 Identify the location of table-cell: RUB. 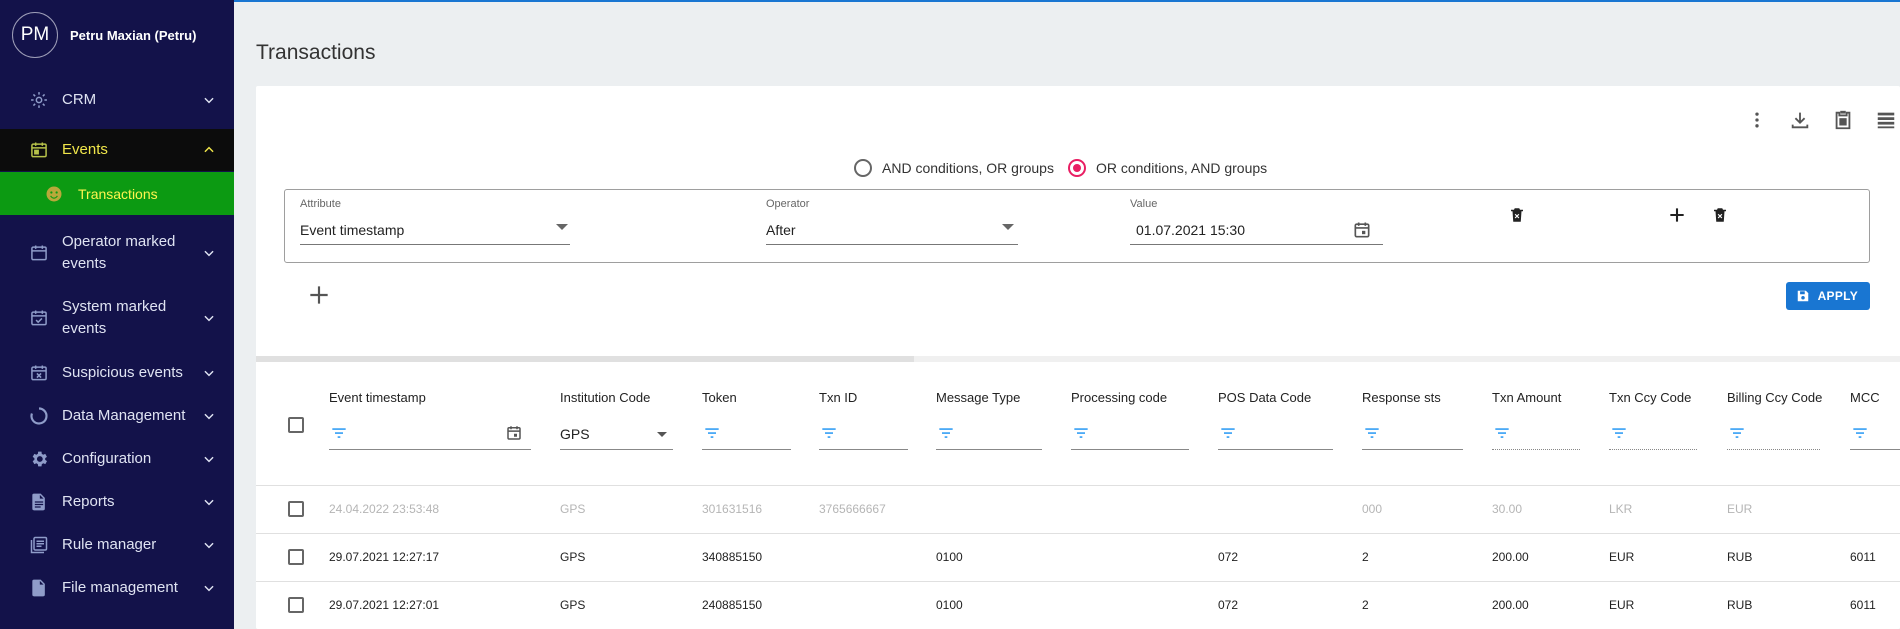
(1740, 557).